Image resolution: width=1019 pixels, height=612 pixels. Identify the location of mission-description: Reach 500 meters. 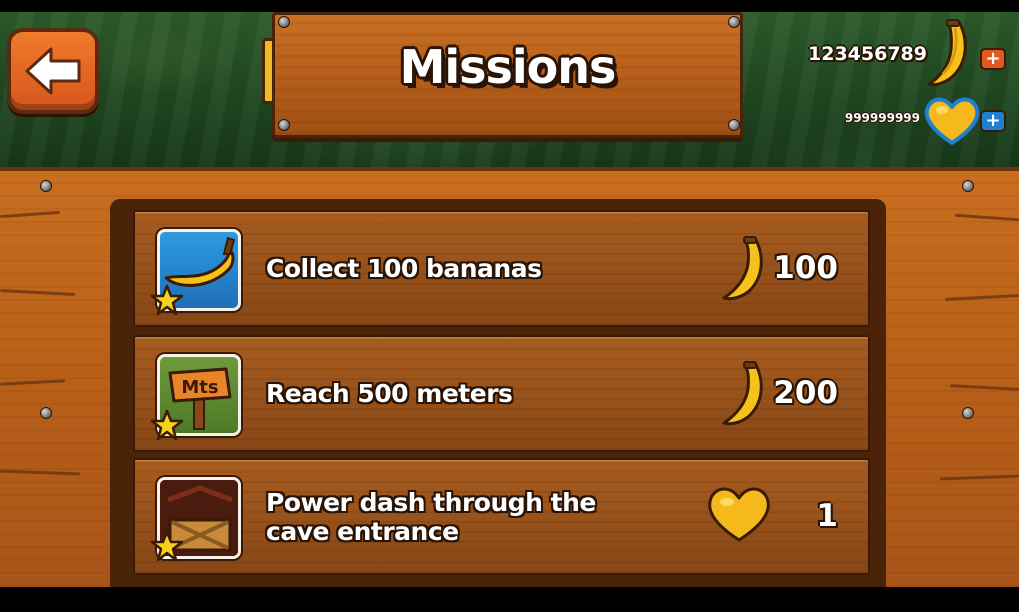
(389, 393).